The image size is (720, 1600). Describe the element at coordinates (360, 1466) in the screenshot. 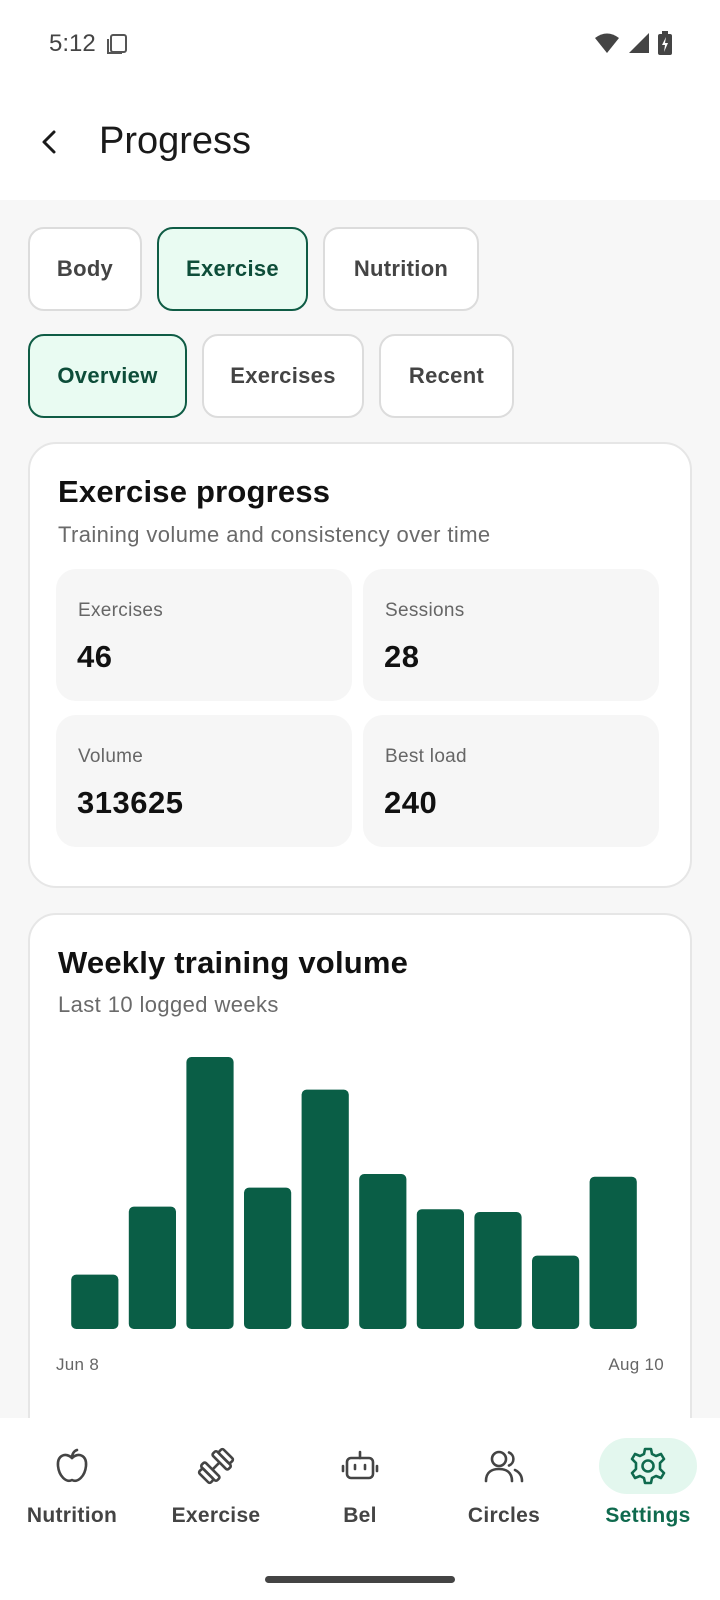

I see `robot-icon` at that location.